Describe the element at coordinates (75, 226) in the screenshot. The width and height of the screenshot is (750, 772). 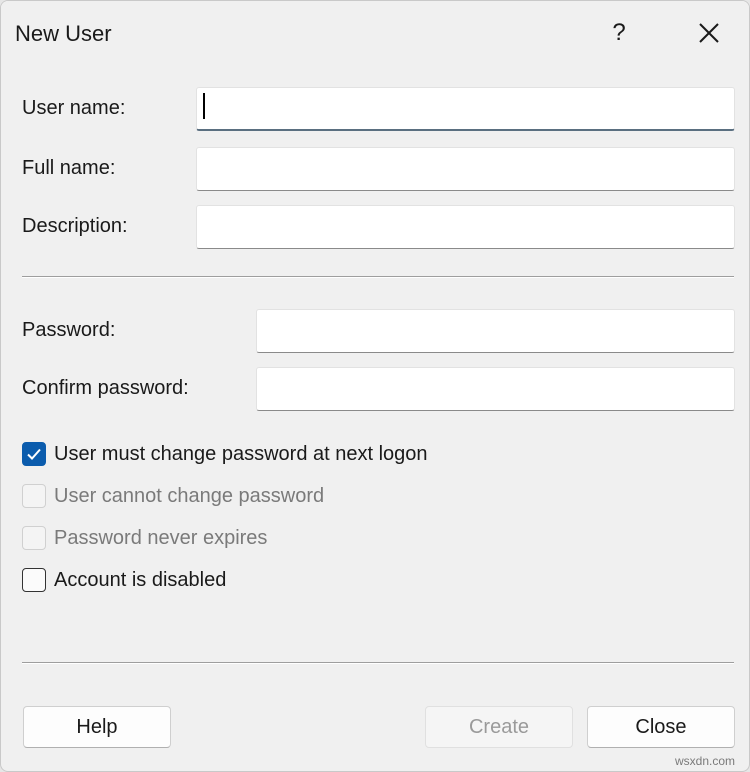
I see `description-label: Description:` at that location.